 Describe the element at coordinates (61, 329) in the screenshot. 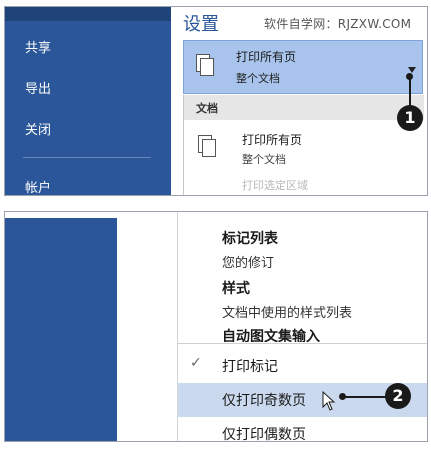

I see `backstage-sidebar` at that location.